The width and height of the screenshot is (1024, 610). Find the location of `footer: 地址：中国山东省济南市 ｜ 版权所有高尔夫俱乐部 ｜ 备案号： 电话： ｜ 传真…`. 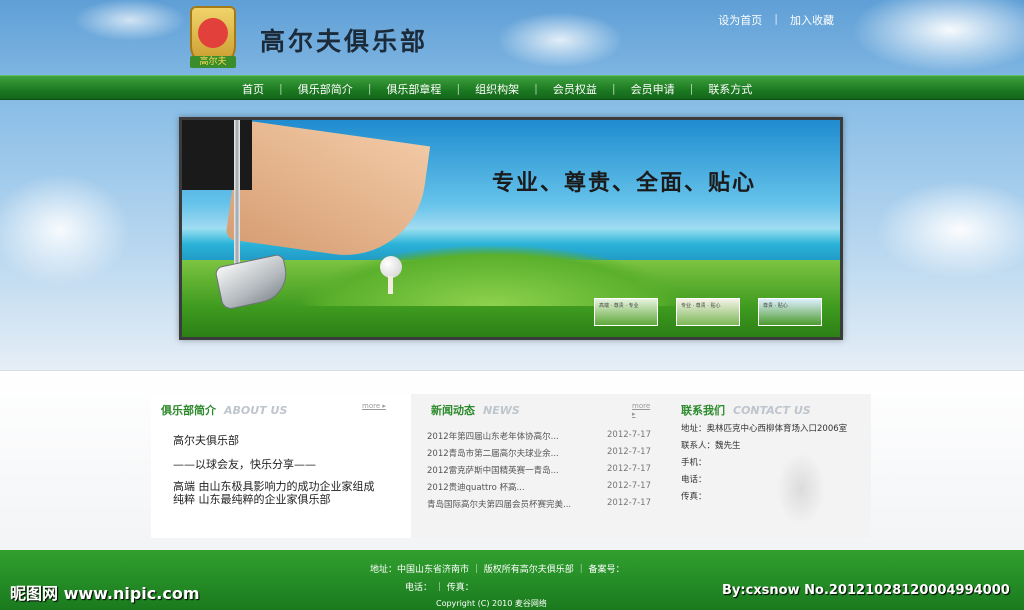

footer: 地址：中国山东省济南市 ｜ 版权所有高尔夫俱乐部 ｜ 备案号： 电话： ｜ 传真… is located at coordinates (512, 580).